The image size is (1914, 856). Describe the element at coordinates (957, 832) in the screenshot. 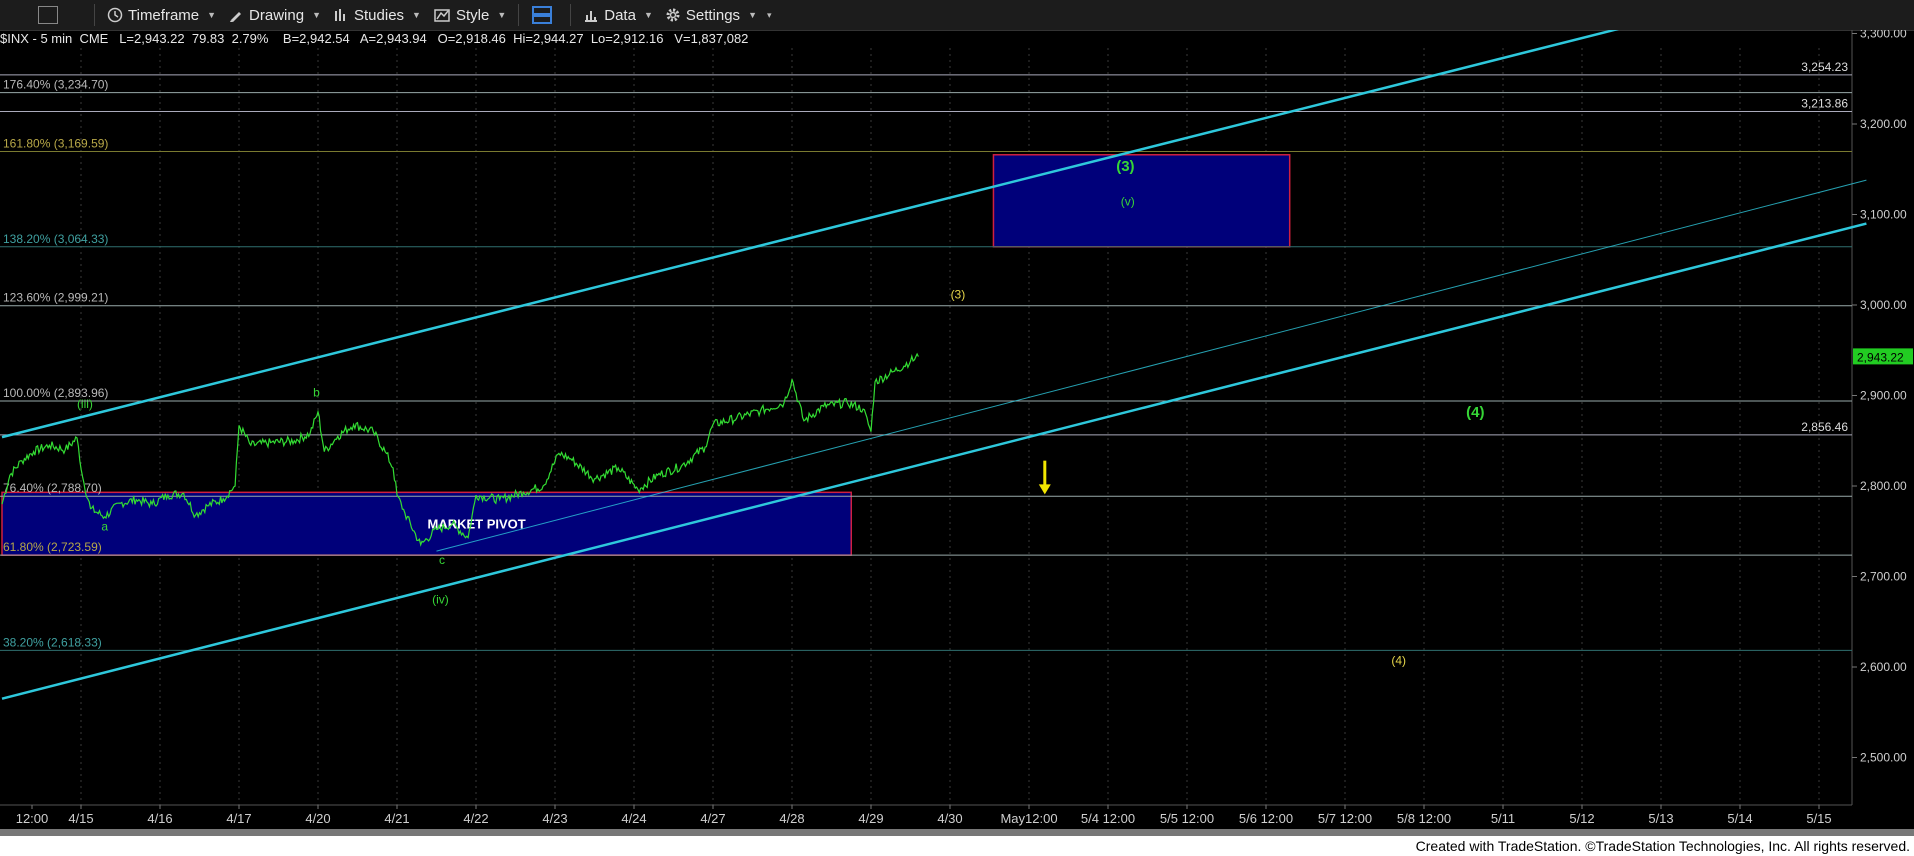

I see `horizontal-scrollbar` at that location.